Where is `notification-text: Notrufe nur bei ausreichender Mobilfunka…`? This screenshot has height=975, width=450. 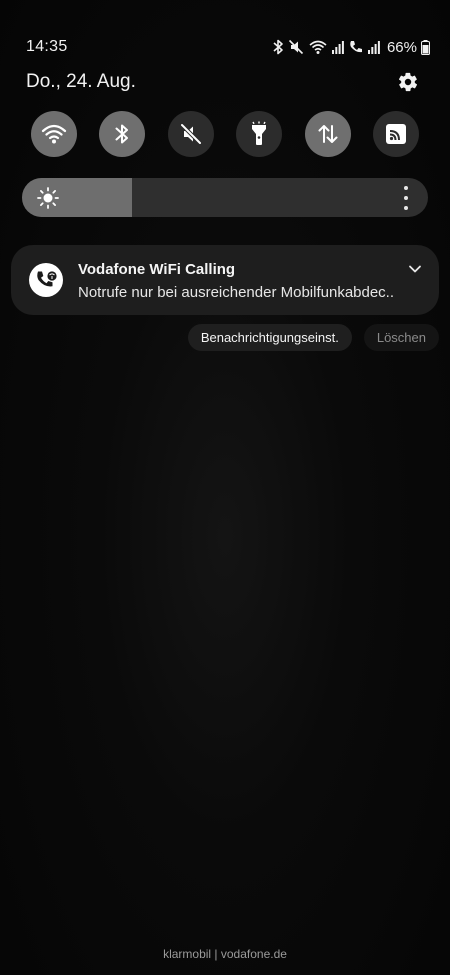 notification-text: Notrufe nur bei ausreichender Mobilfunka… is located at coordinates (236, 292).